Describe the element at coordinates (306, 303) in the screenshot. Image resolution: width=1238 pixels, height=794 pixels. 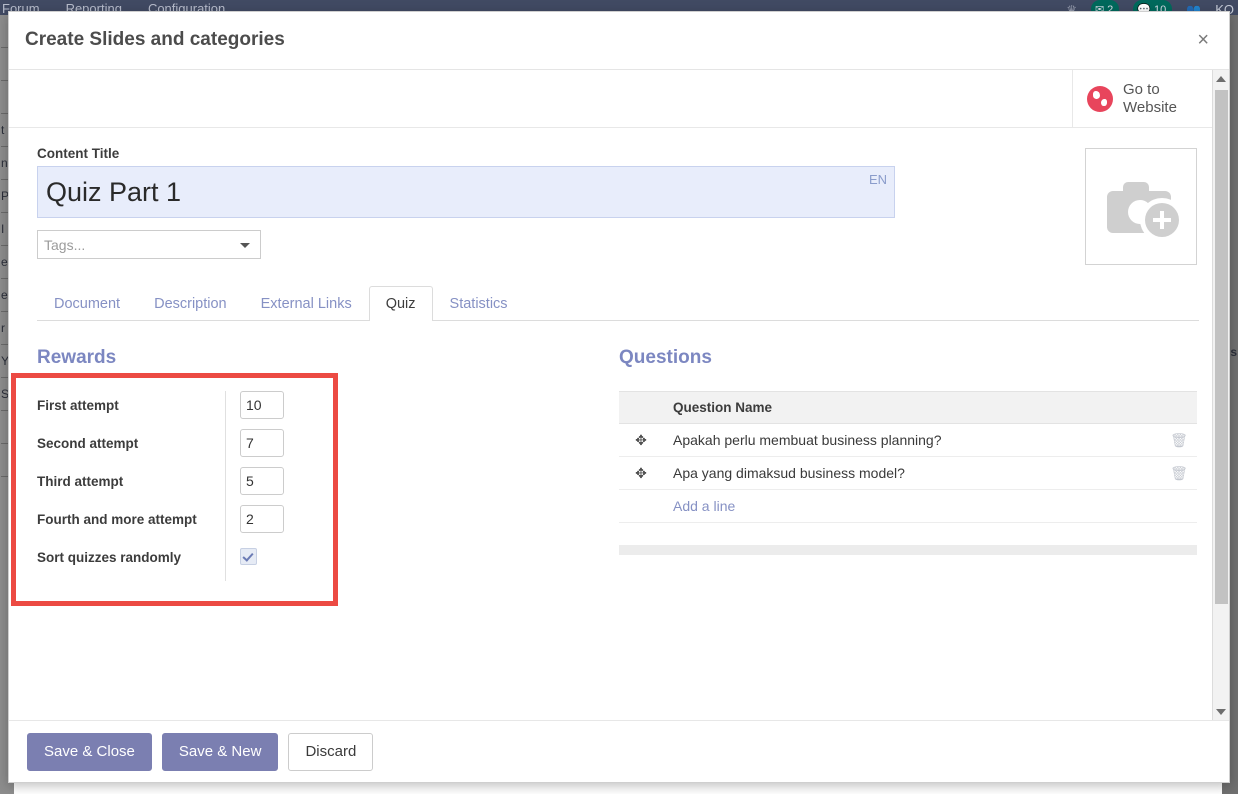
I see `tab-external-links: External Links` at that location.